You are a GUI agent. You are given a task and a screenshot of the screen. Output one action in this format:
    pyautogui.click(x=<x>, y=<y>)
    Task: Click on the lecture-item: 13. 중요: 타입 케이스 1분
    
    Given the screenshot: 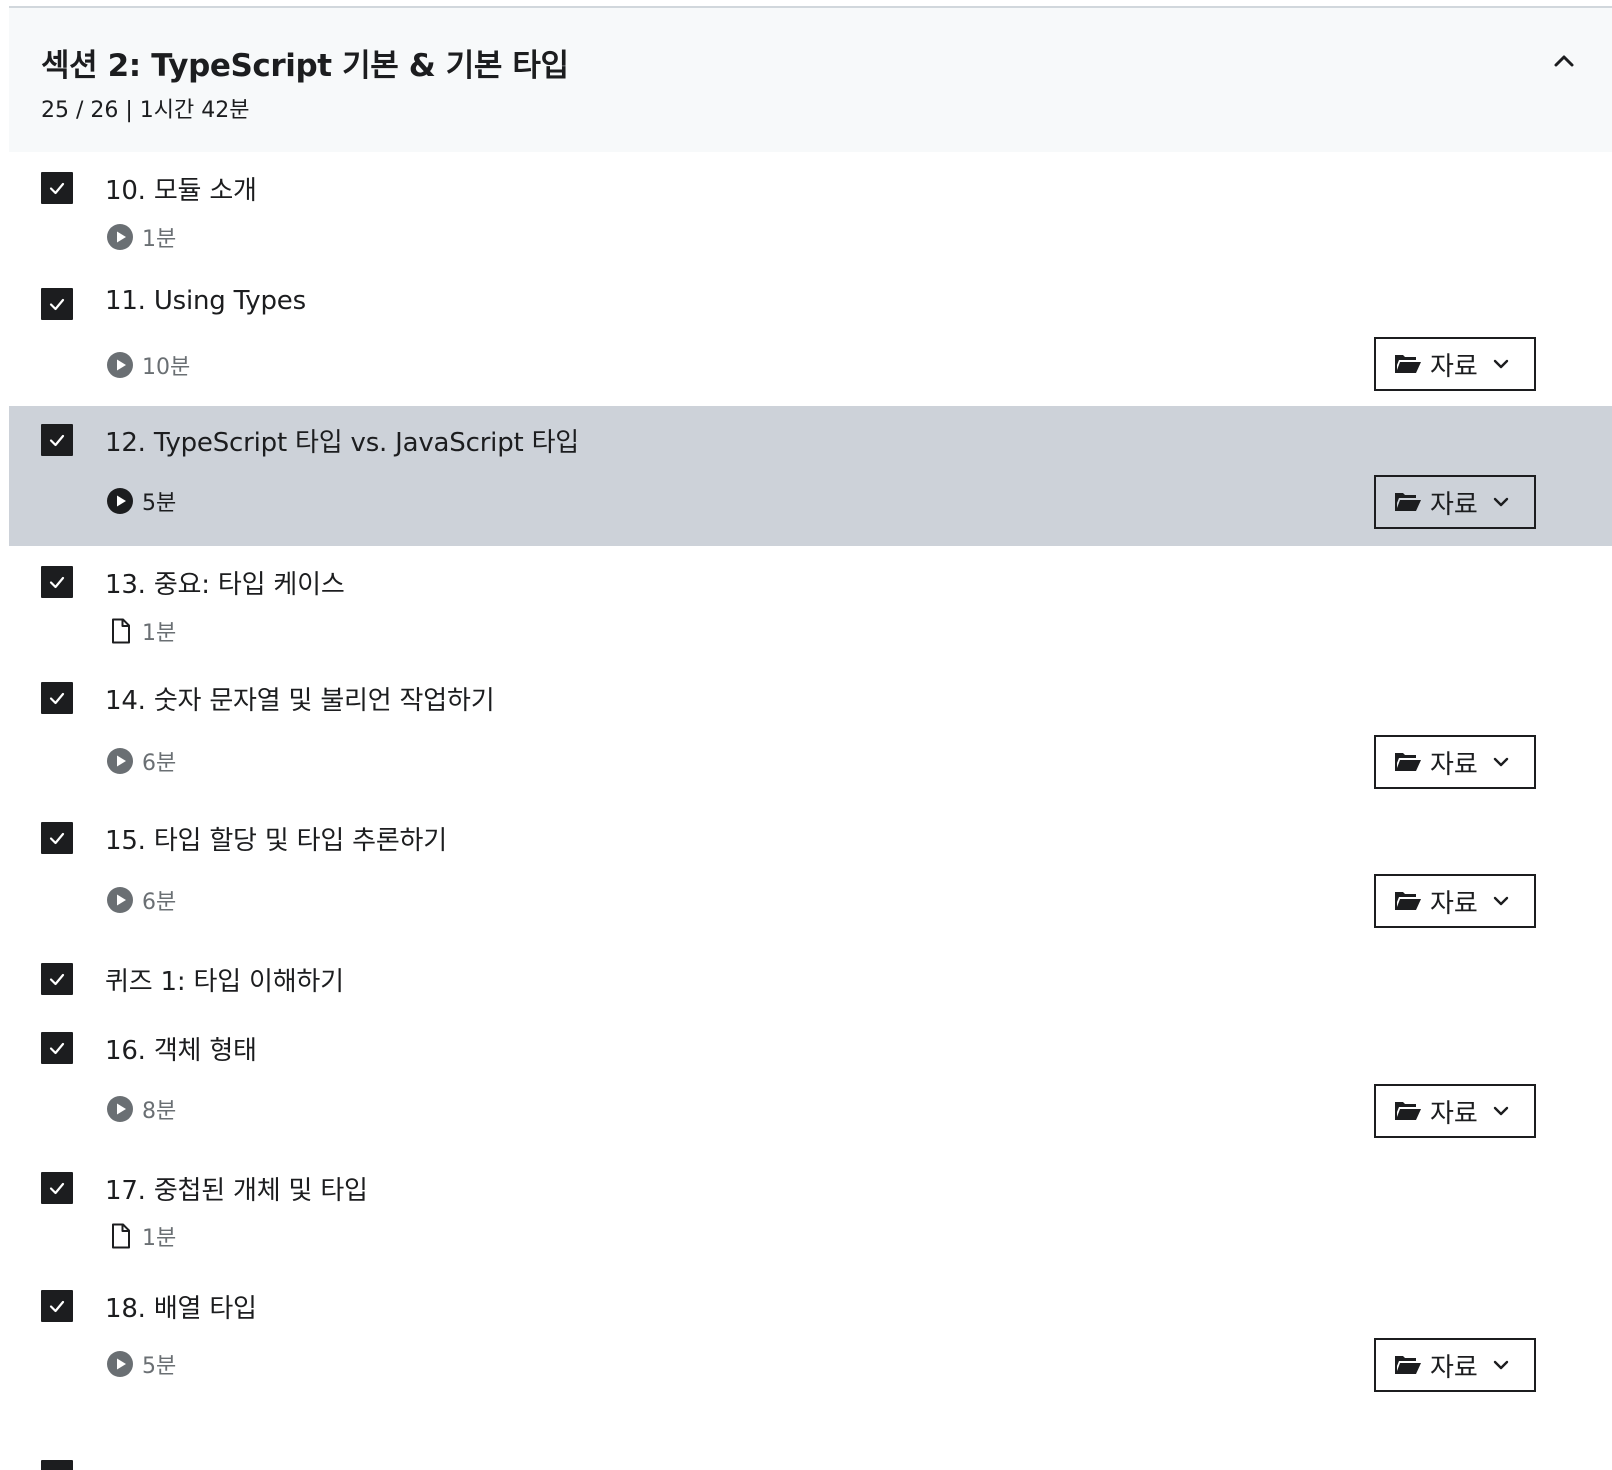 What is the action you would take?
    pyautogui.click(x=810, y=606)
    